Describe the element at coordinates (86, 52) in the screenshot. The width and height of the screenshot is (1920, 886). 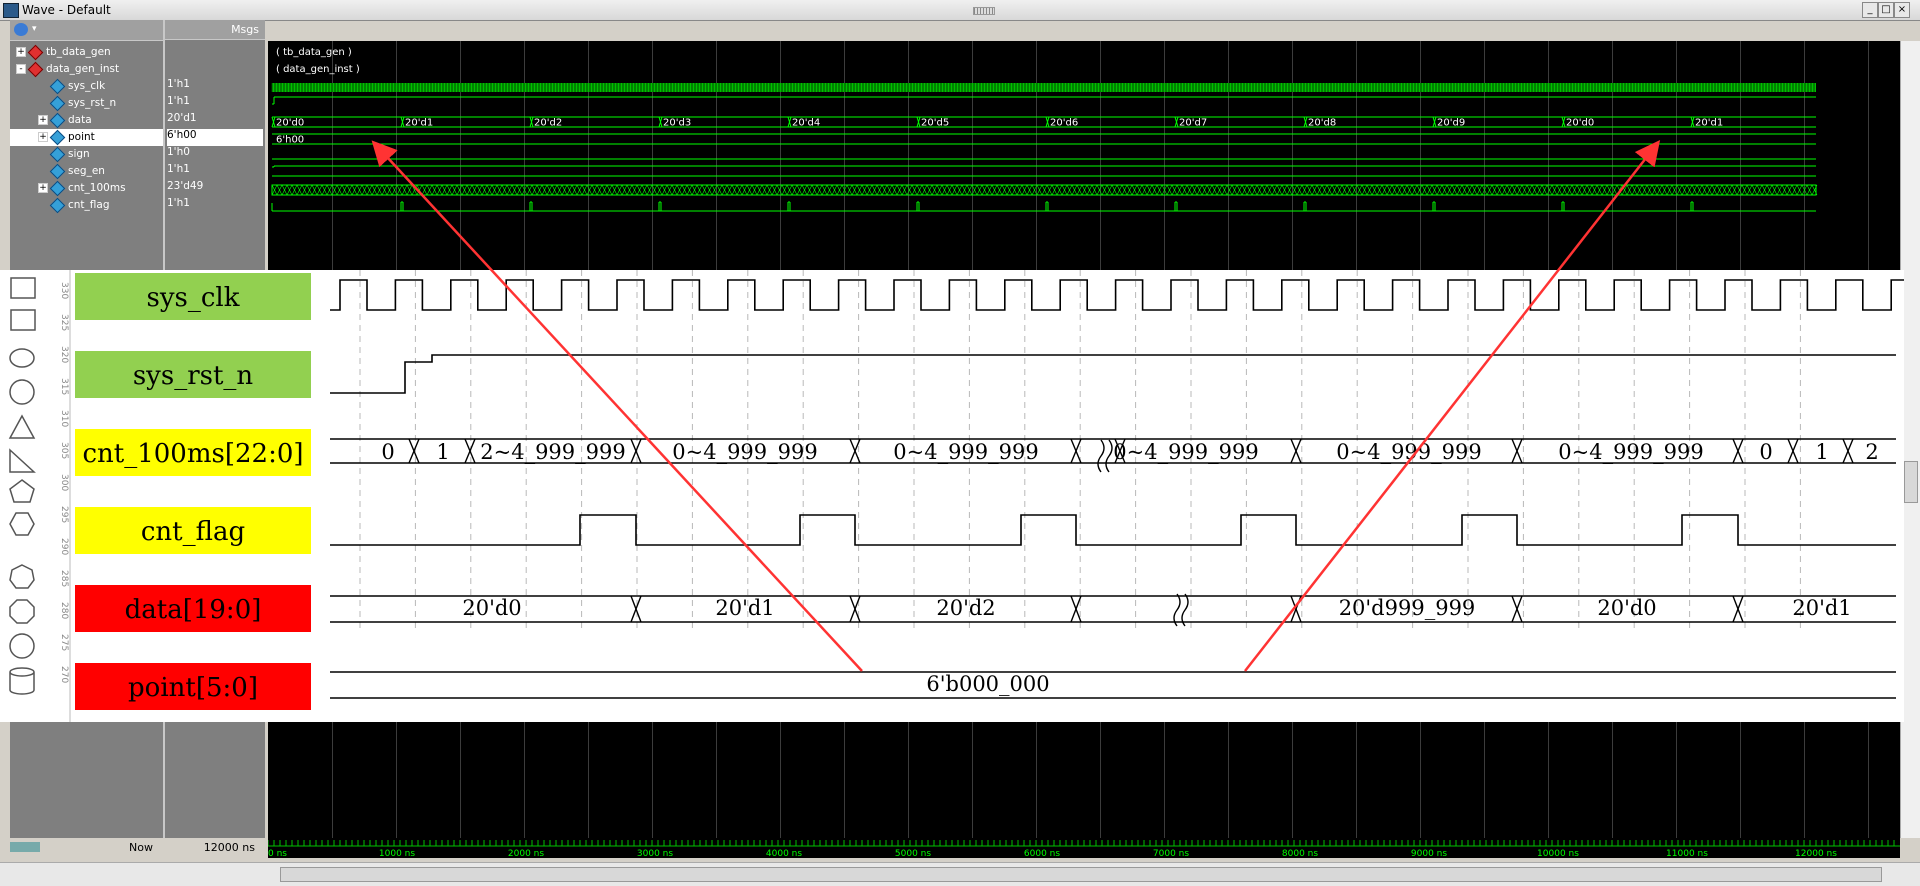
I see `signal-row-tb-data-gen: + tb_data_gen` at that location.